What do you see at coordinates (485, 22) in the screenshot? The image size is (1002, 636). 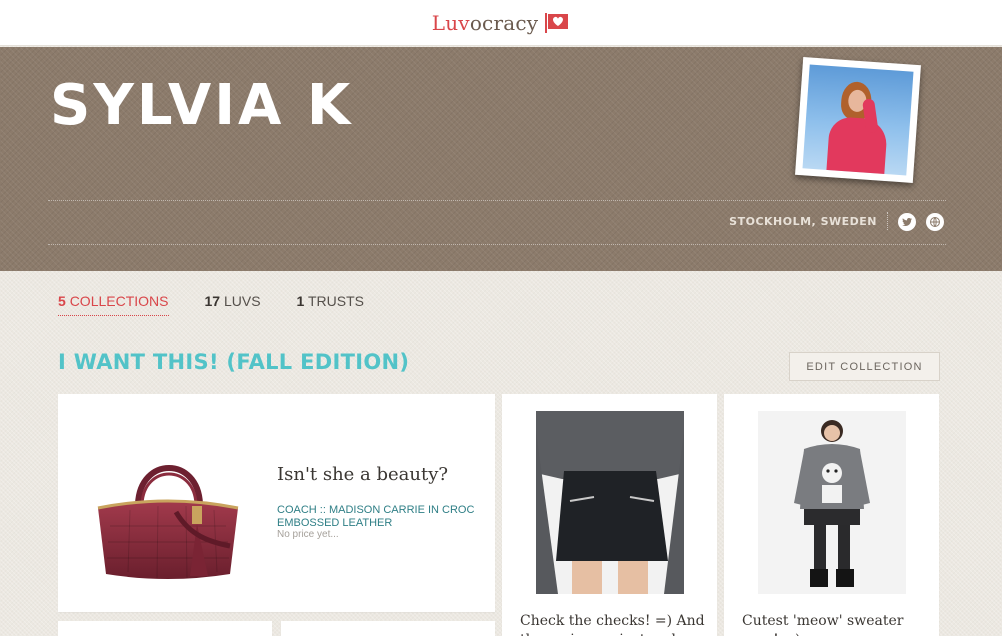 I see `logo-text: Luvocracy` at bounding box center [485, 22].